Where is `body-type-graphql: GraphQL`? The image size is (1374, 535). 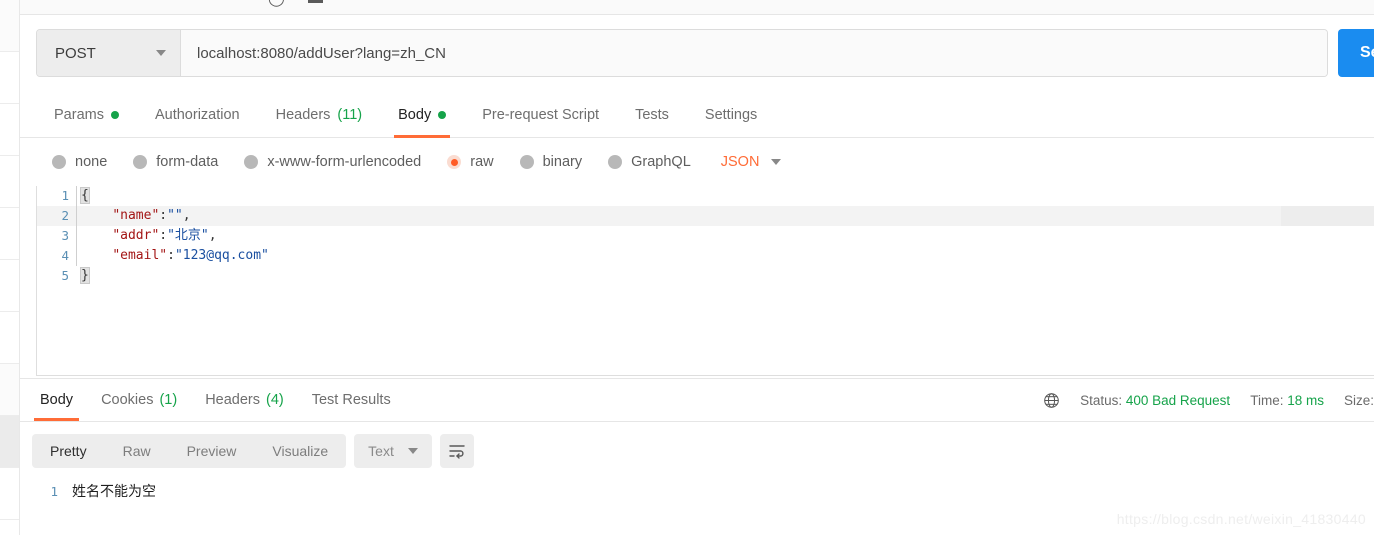 body-type-graphql: GraphQL is located at coordinates (649, 162).